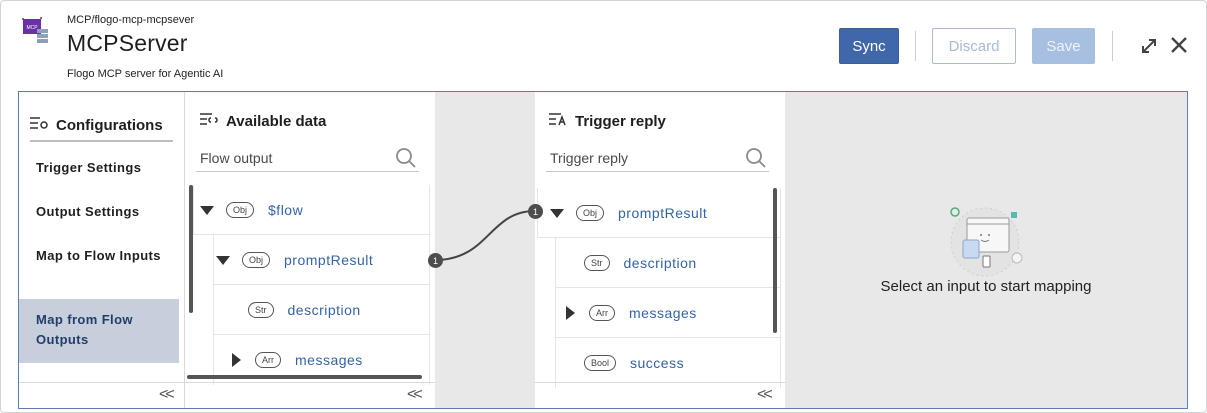 The height and width of the screenshot is (413, 1207). What do you see at coordinates (311, 210) in the screenshot?
I see `tree-row-flow: Obj $flow` at bounding box center [311, 210].